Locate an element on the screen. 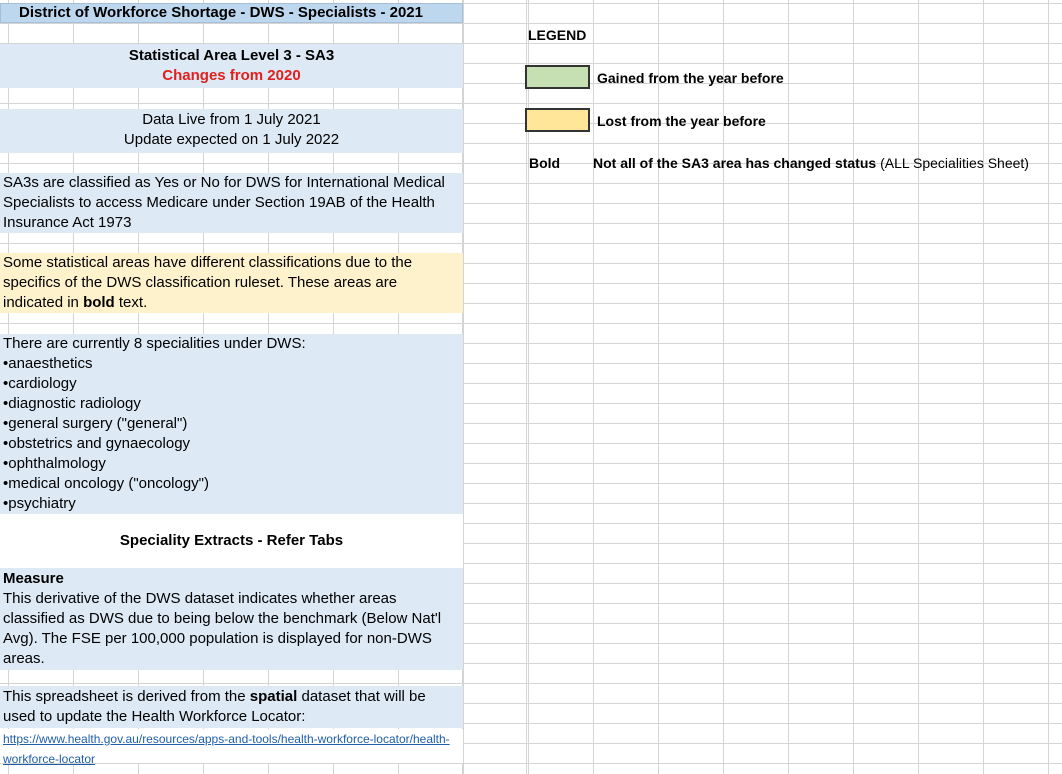 The image size is (1062, 774). lost-swatch is located at coordinates (557, 120).